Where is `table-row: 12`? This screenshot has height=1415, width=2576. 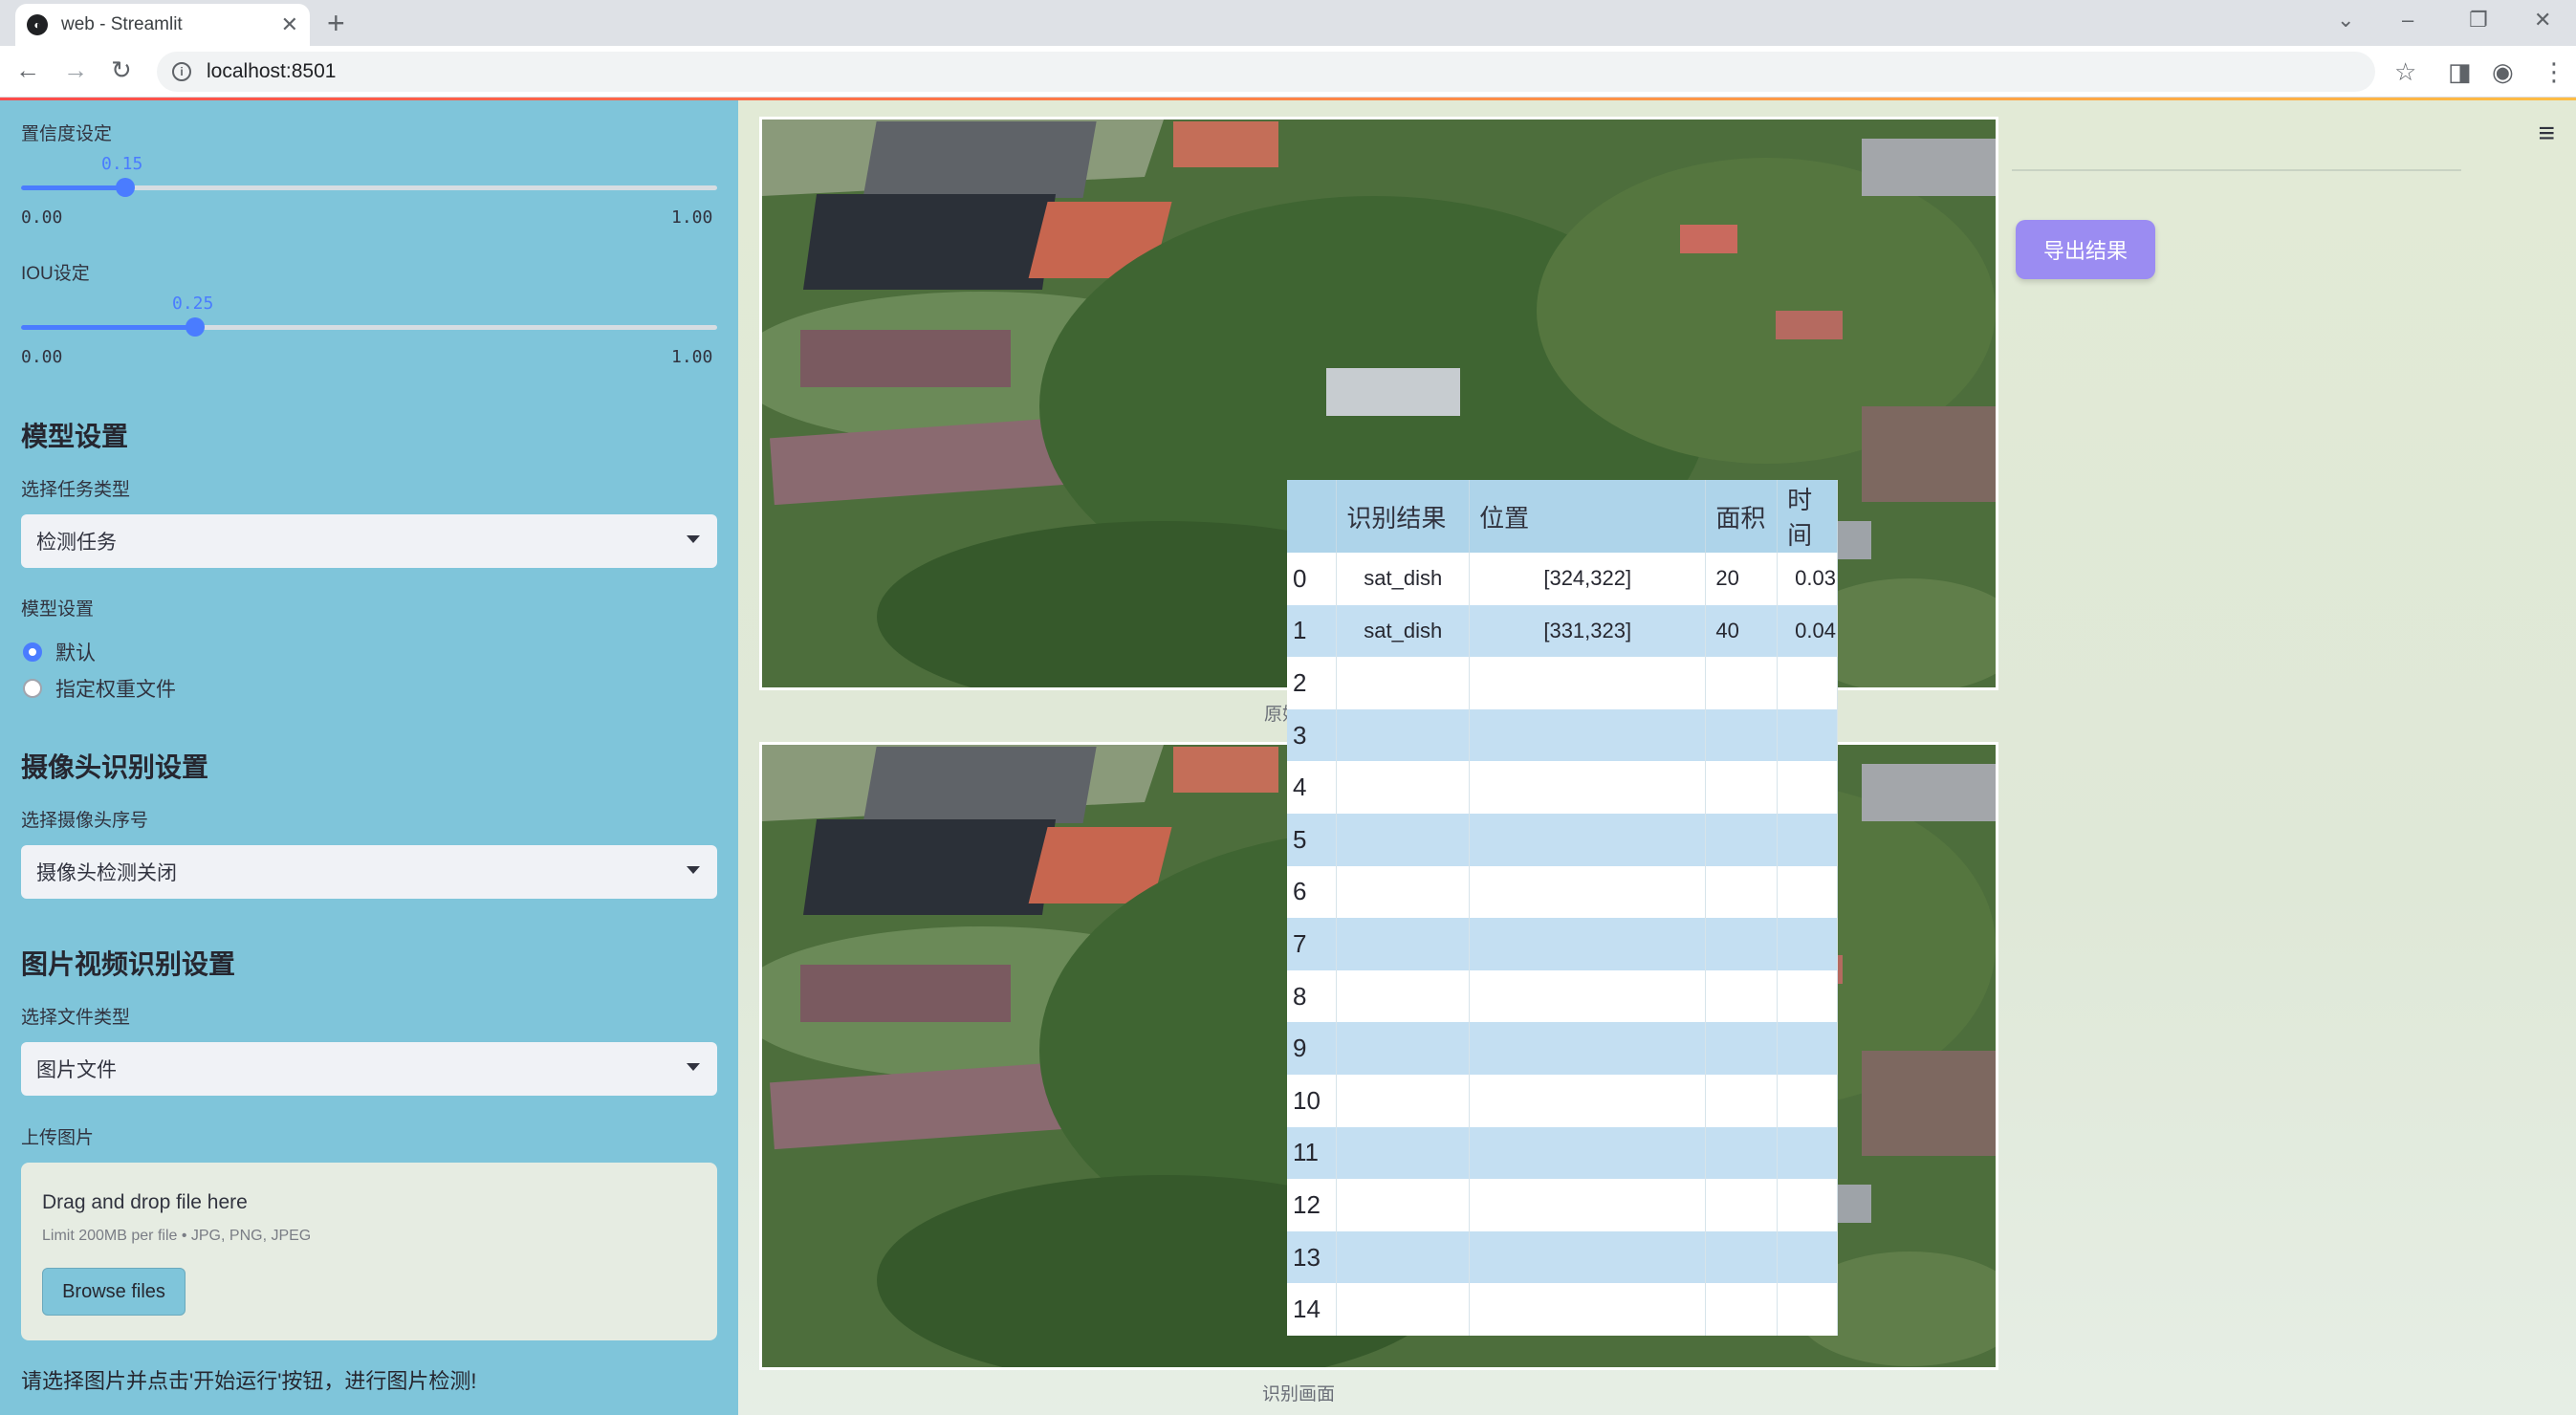 table-row: 12 is located at coordinates (1562, 1205).